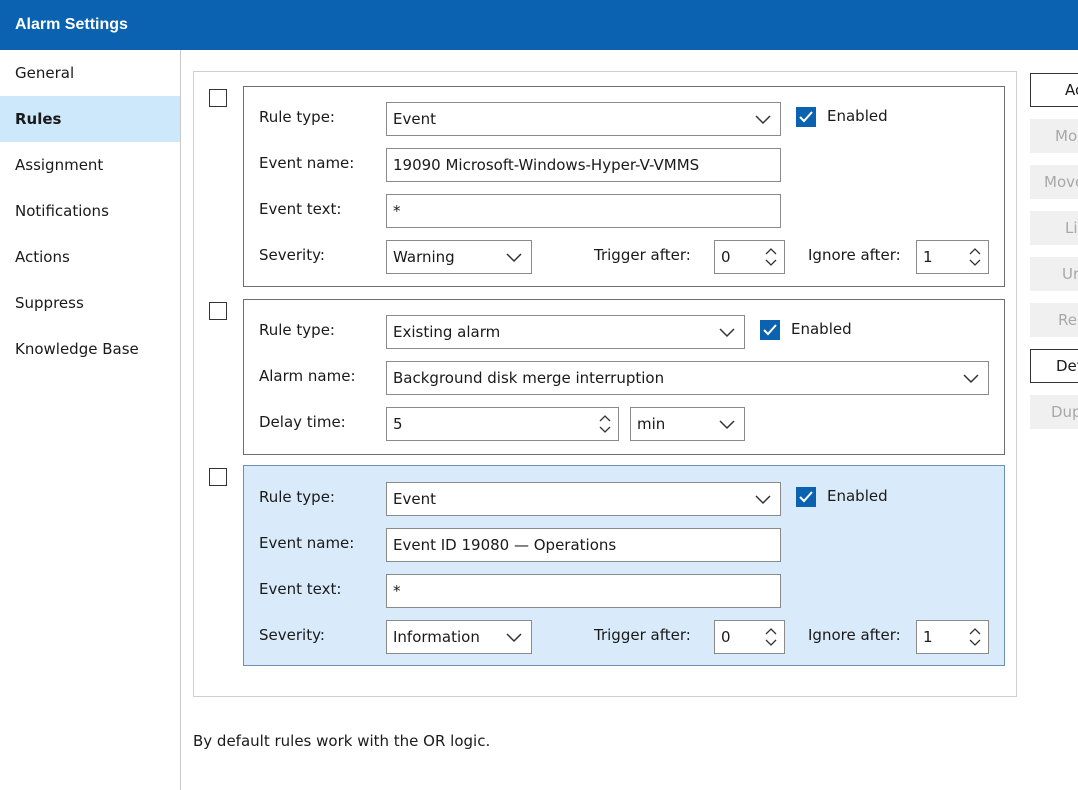  I want to click on rule-3-ignore-after-value: 1, so click(928, 637).